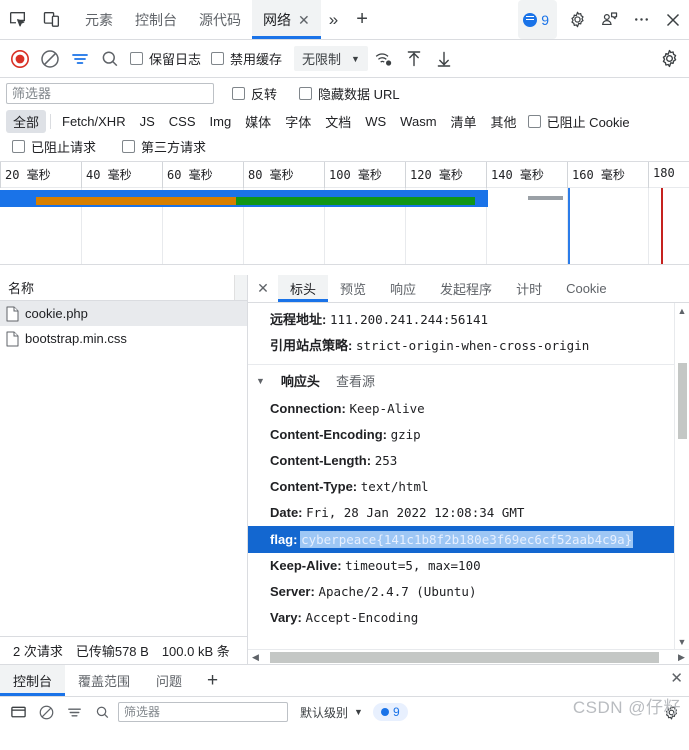 This screenshot has height=750, width=689. Describe the element at coordinates (444, 59) in the screenshot. I see `export-har-icon` at that location.